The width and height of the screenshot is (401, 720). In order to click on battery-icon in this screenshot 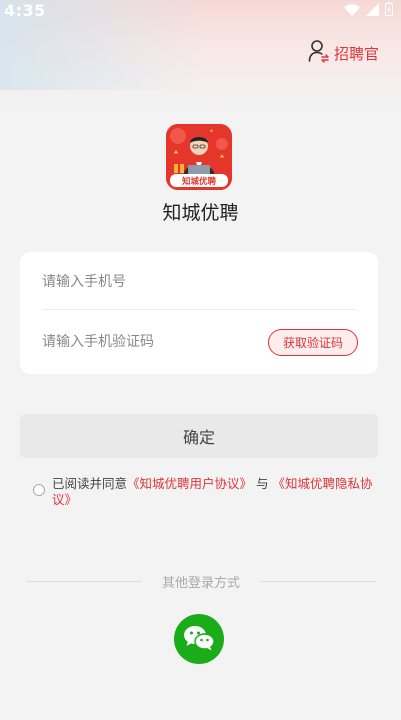, I will do `click(389, 10)`.